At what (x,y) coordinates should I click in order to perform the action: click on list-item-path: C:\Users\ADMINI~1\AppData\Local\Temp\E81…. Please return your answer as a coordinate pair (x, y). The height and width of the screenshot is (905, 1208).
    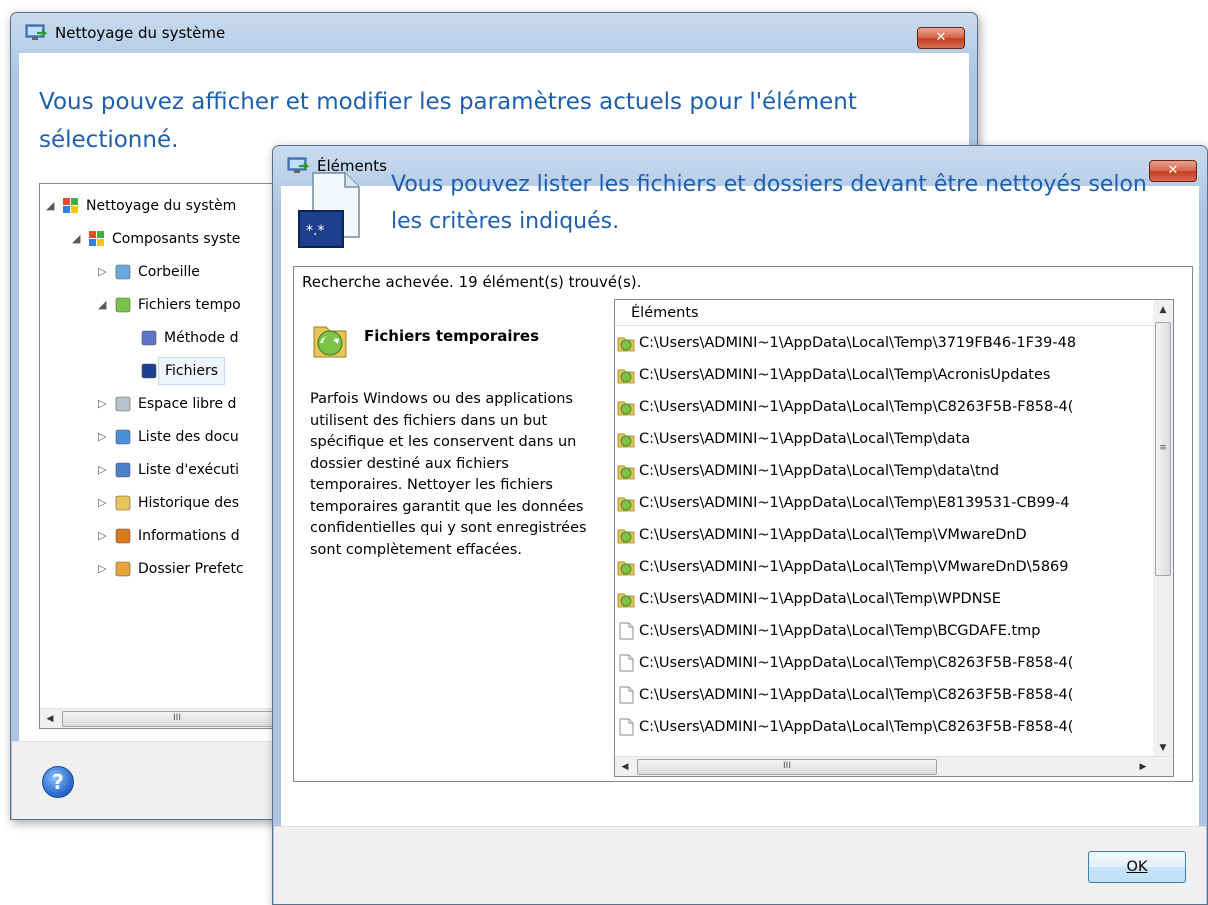
    Looking at the image, I should click on (854, 503).